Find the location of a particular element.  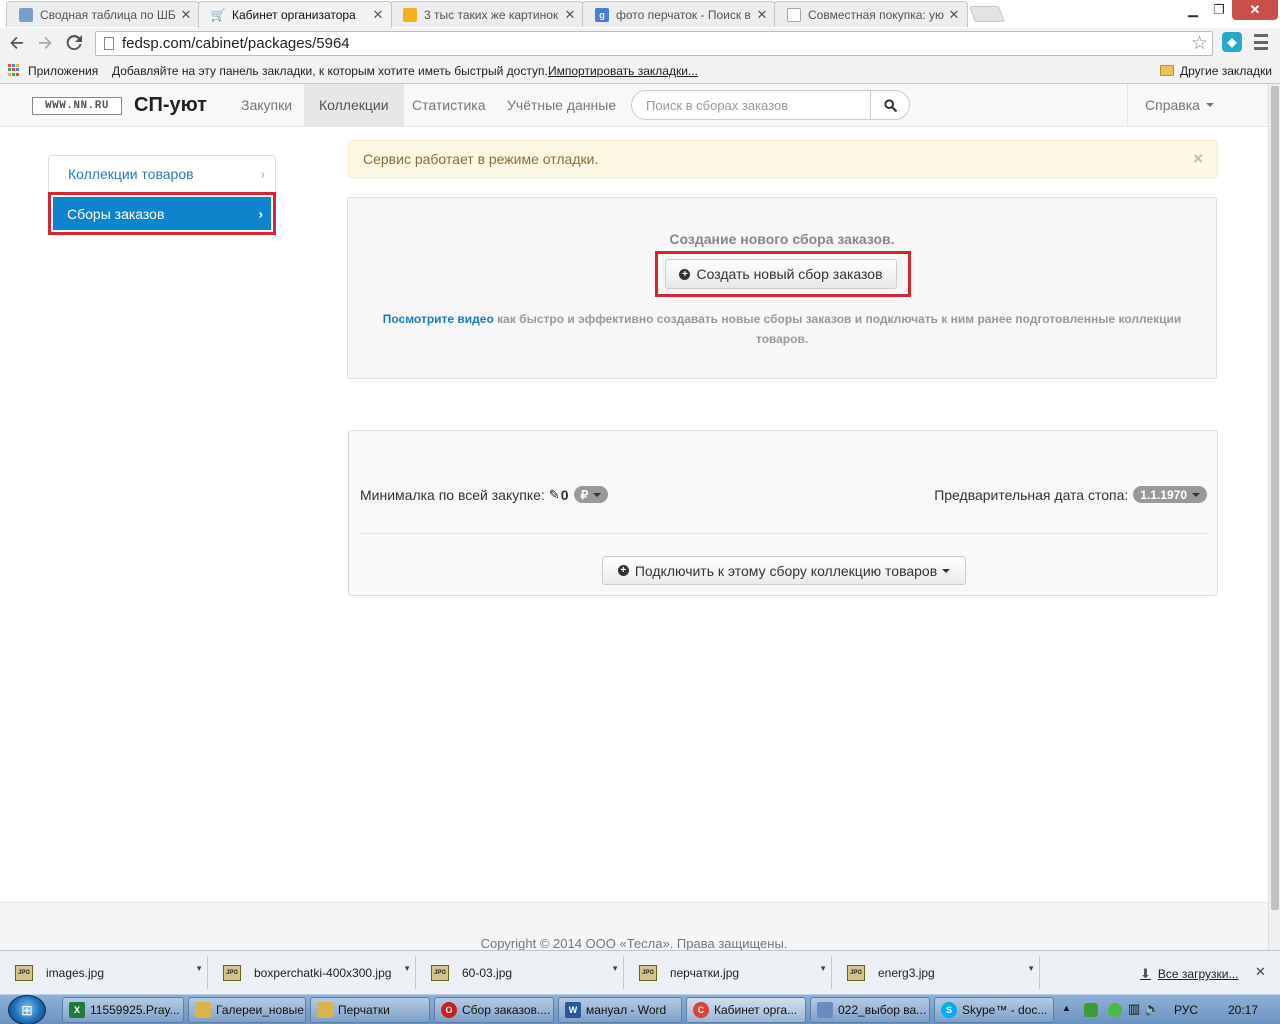

nav-item-purchases: Закупки is located at coordinates (266, 105).